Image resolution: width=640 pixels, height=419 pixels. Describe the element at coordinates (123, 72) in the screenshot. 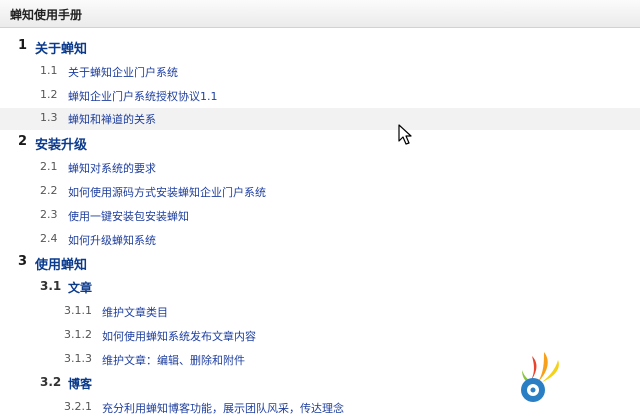

I see `toc-link: 关于蝉知企业门户系统` at that location.